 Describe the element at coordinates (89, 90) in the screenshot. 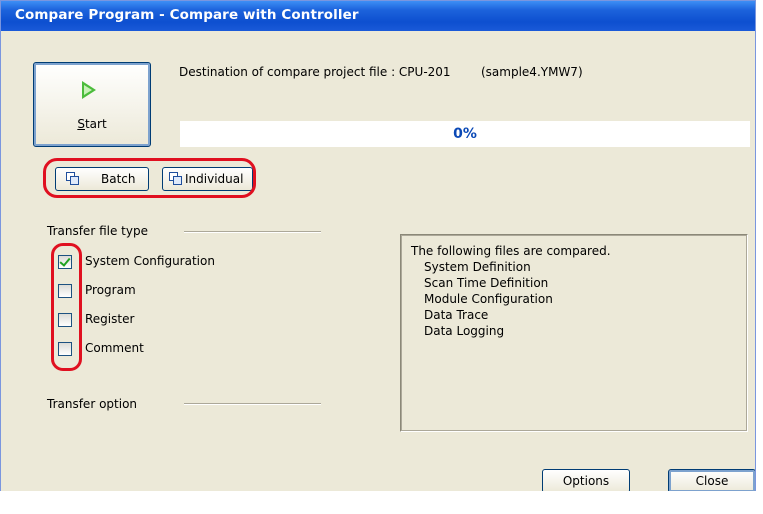

I see `play-icon` at that location.